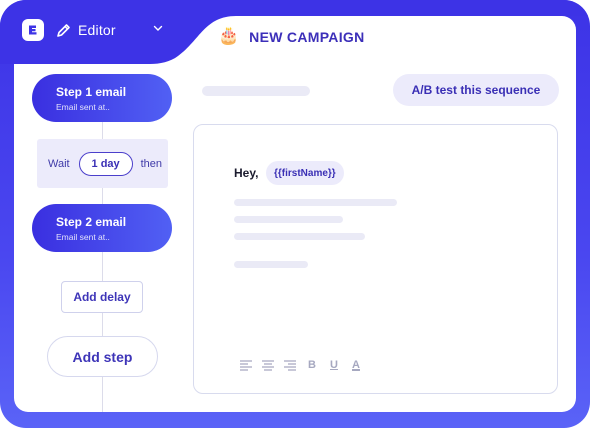  I want to click on editor-label: Editor, so click(97, 30).